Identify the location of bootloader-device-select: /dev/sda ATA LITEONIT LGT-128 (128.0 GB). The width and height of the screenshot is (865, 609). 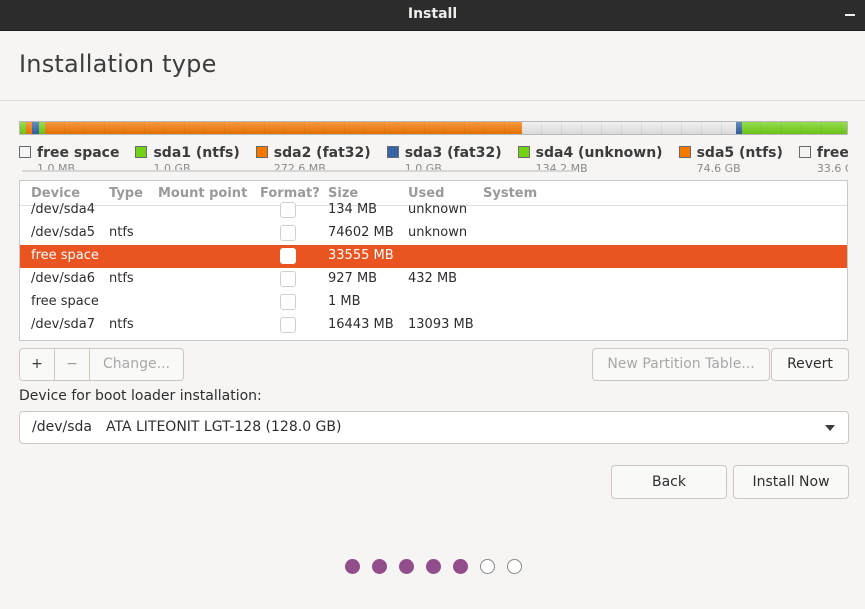
(434, 427).